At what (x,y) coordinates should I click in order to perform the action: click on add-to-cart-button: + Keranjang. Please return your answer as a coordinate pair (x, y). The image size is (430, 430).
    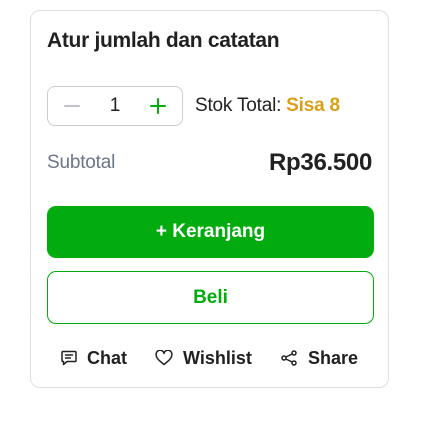
    Looking at the image, I should click on (210, 232).